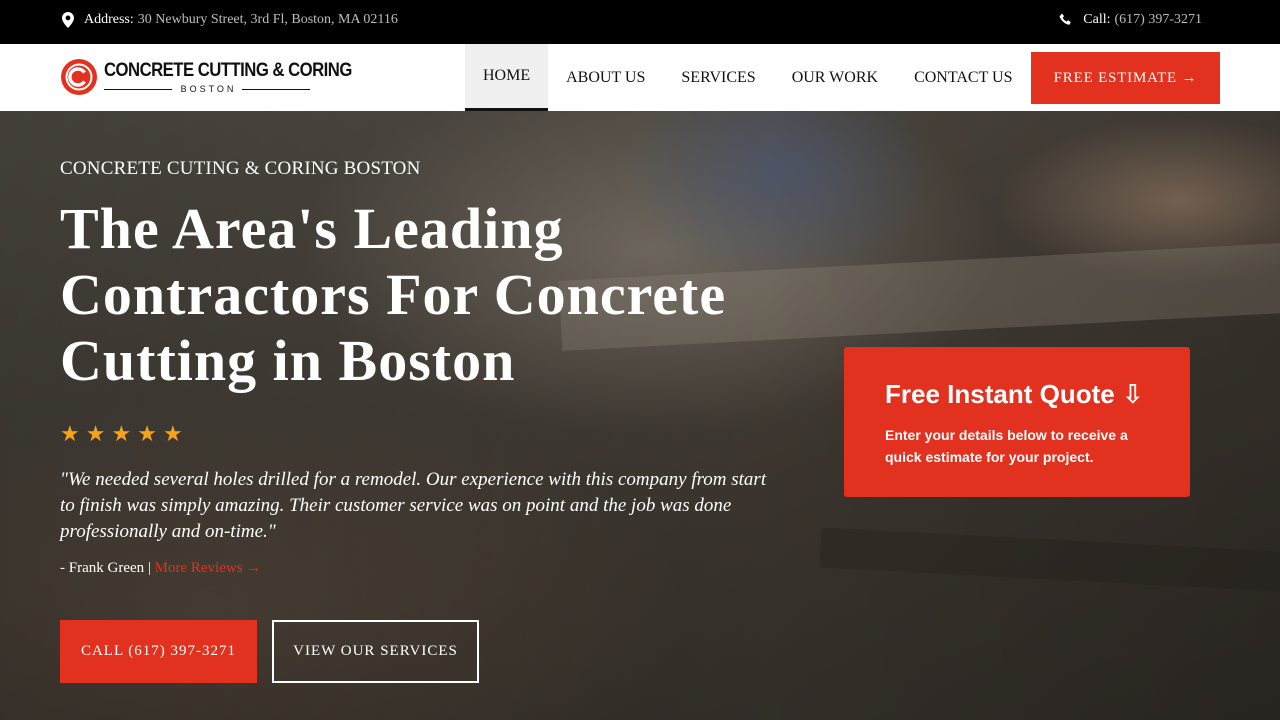 The width and height of the screenshot is (1280, 720). What do you see at coordinates (158, 651) in the screenshot?
I see `call-button: CALL (617) 397-3271` at bounding box center [158, 651].